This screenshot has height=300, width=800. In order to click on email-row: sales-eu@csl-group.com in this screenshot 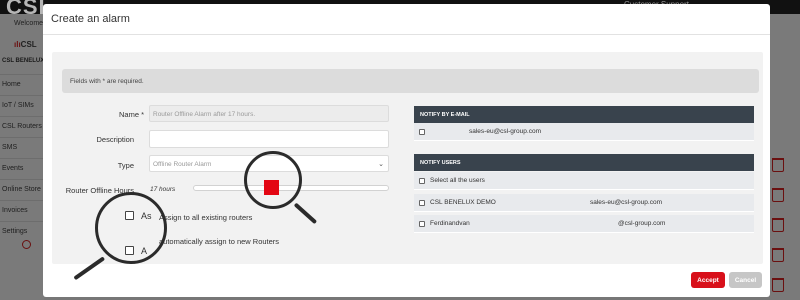, I will do `click(584, 132)`.